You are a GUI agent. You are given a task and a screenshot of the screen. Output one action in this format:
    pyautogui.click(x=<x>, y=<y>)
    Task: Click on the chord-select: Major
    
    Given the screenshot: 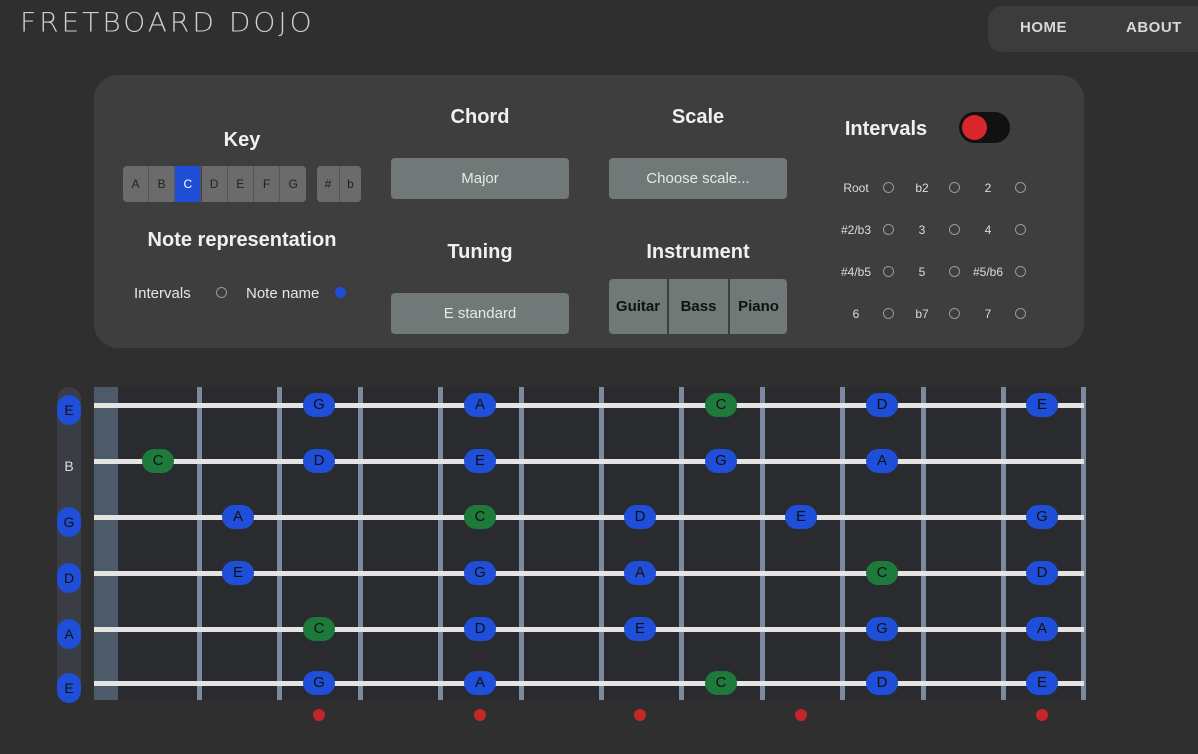 What is the action you would take?
    pyautogui.click(x=480, y=178)
    